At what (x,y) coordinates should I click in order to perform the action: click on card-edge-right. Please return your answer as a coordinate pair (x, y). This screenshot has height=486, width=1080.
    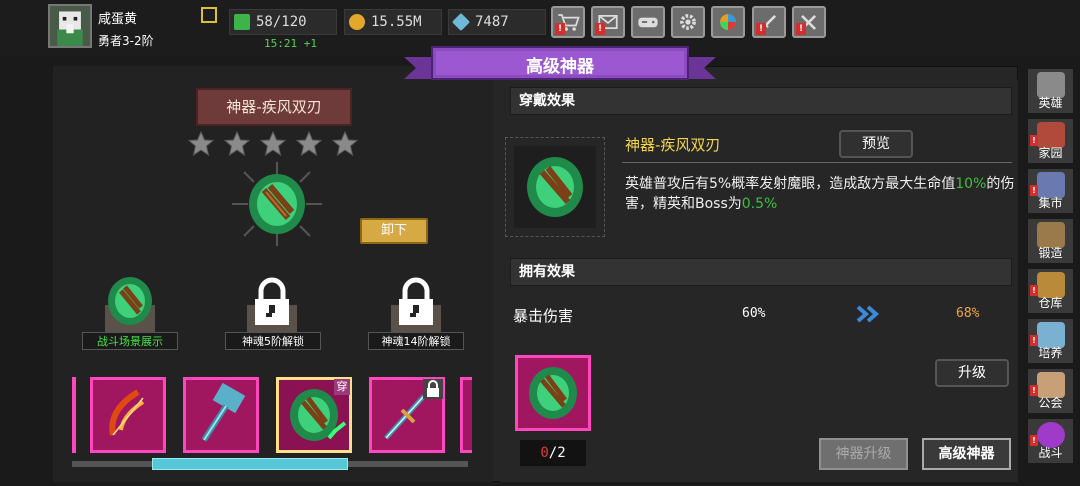
    Looking at the image, I should click on (466, 415).